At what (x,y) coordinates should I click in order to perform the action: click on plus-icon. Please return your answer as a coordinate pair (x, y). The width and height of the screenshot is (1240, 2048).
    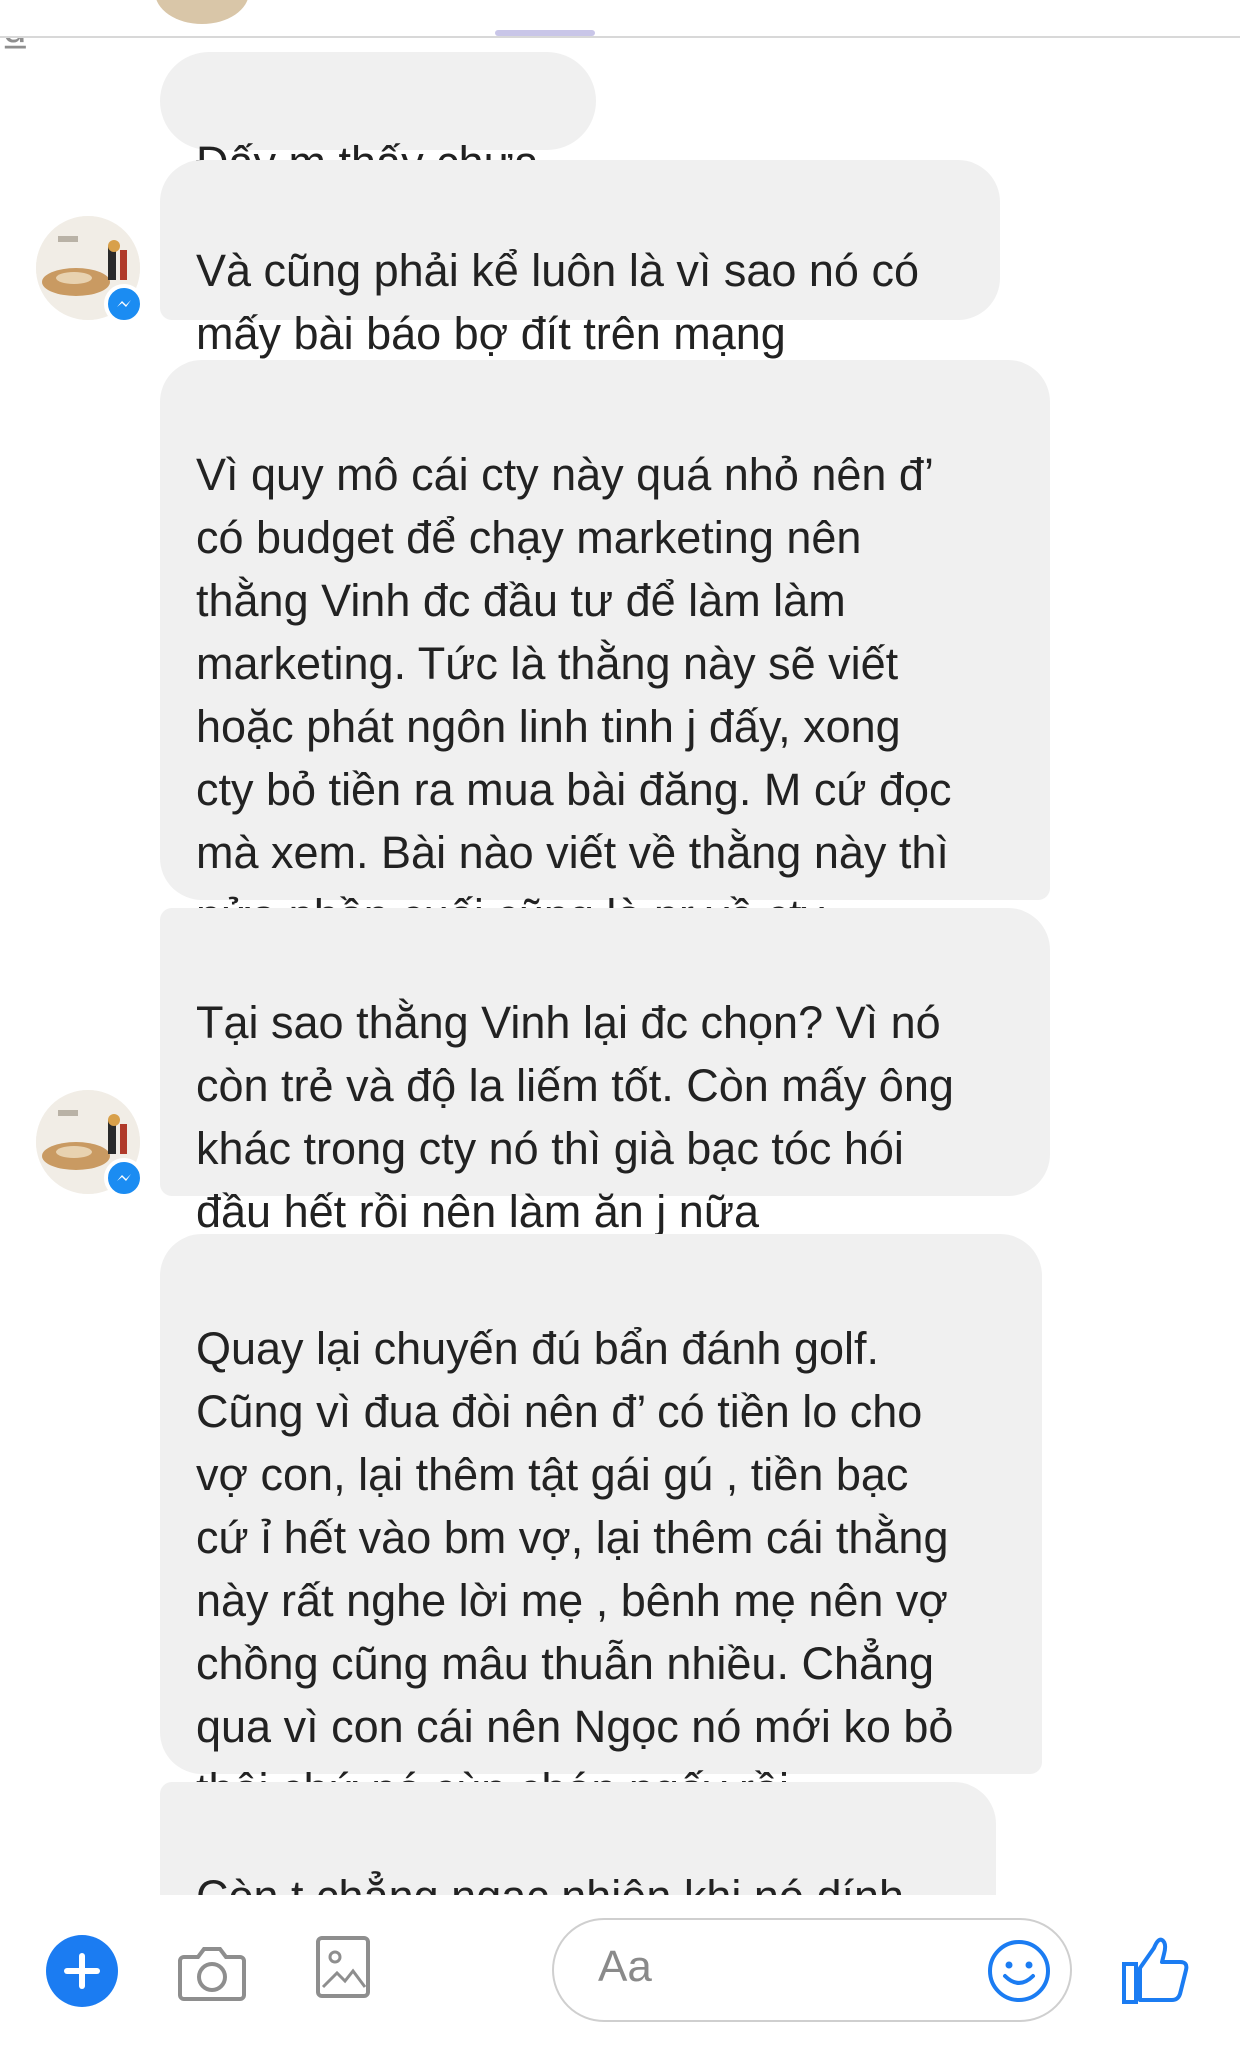
    Looking at the image, I should click on (82, 1971).